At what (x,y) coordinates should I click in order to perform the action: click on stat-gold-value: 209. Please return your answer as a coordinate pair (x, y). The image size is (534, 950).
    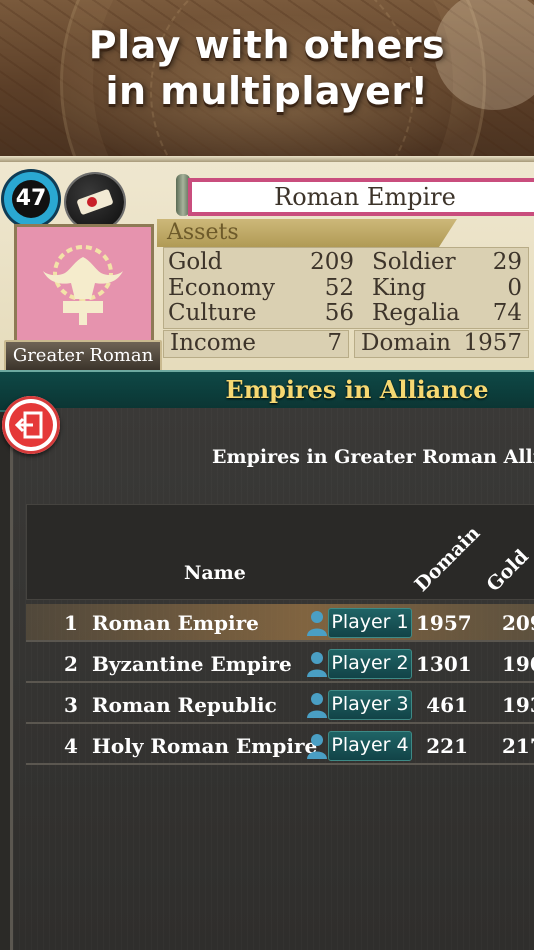
    Looking at the image, I should click on (332, 262).